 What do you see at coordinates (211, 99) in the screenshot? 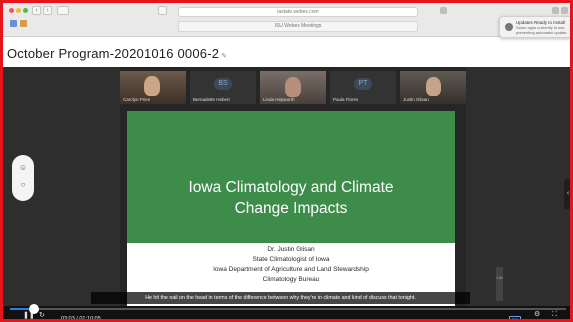
I see `participant-name: Bernadette Hebert` at bounding box center [211, 99].